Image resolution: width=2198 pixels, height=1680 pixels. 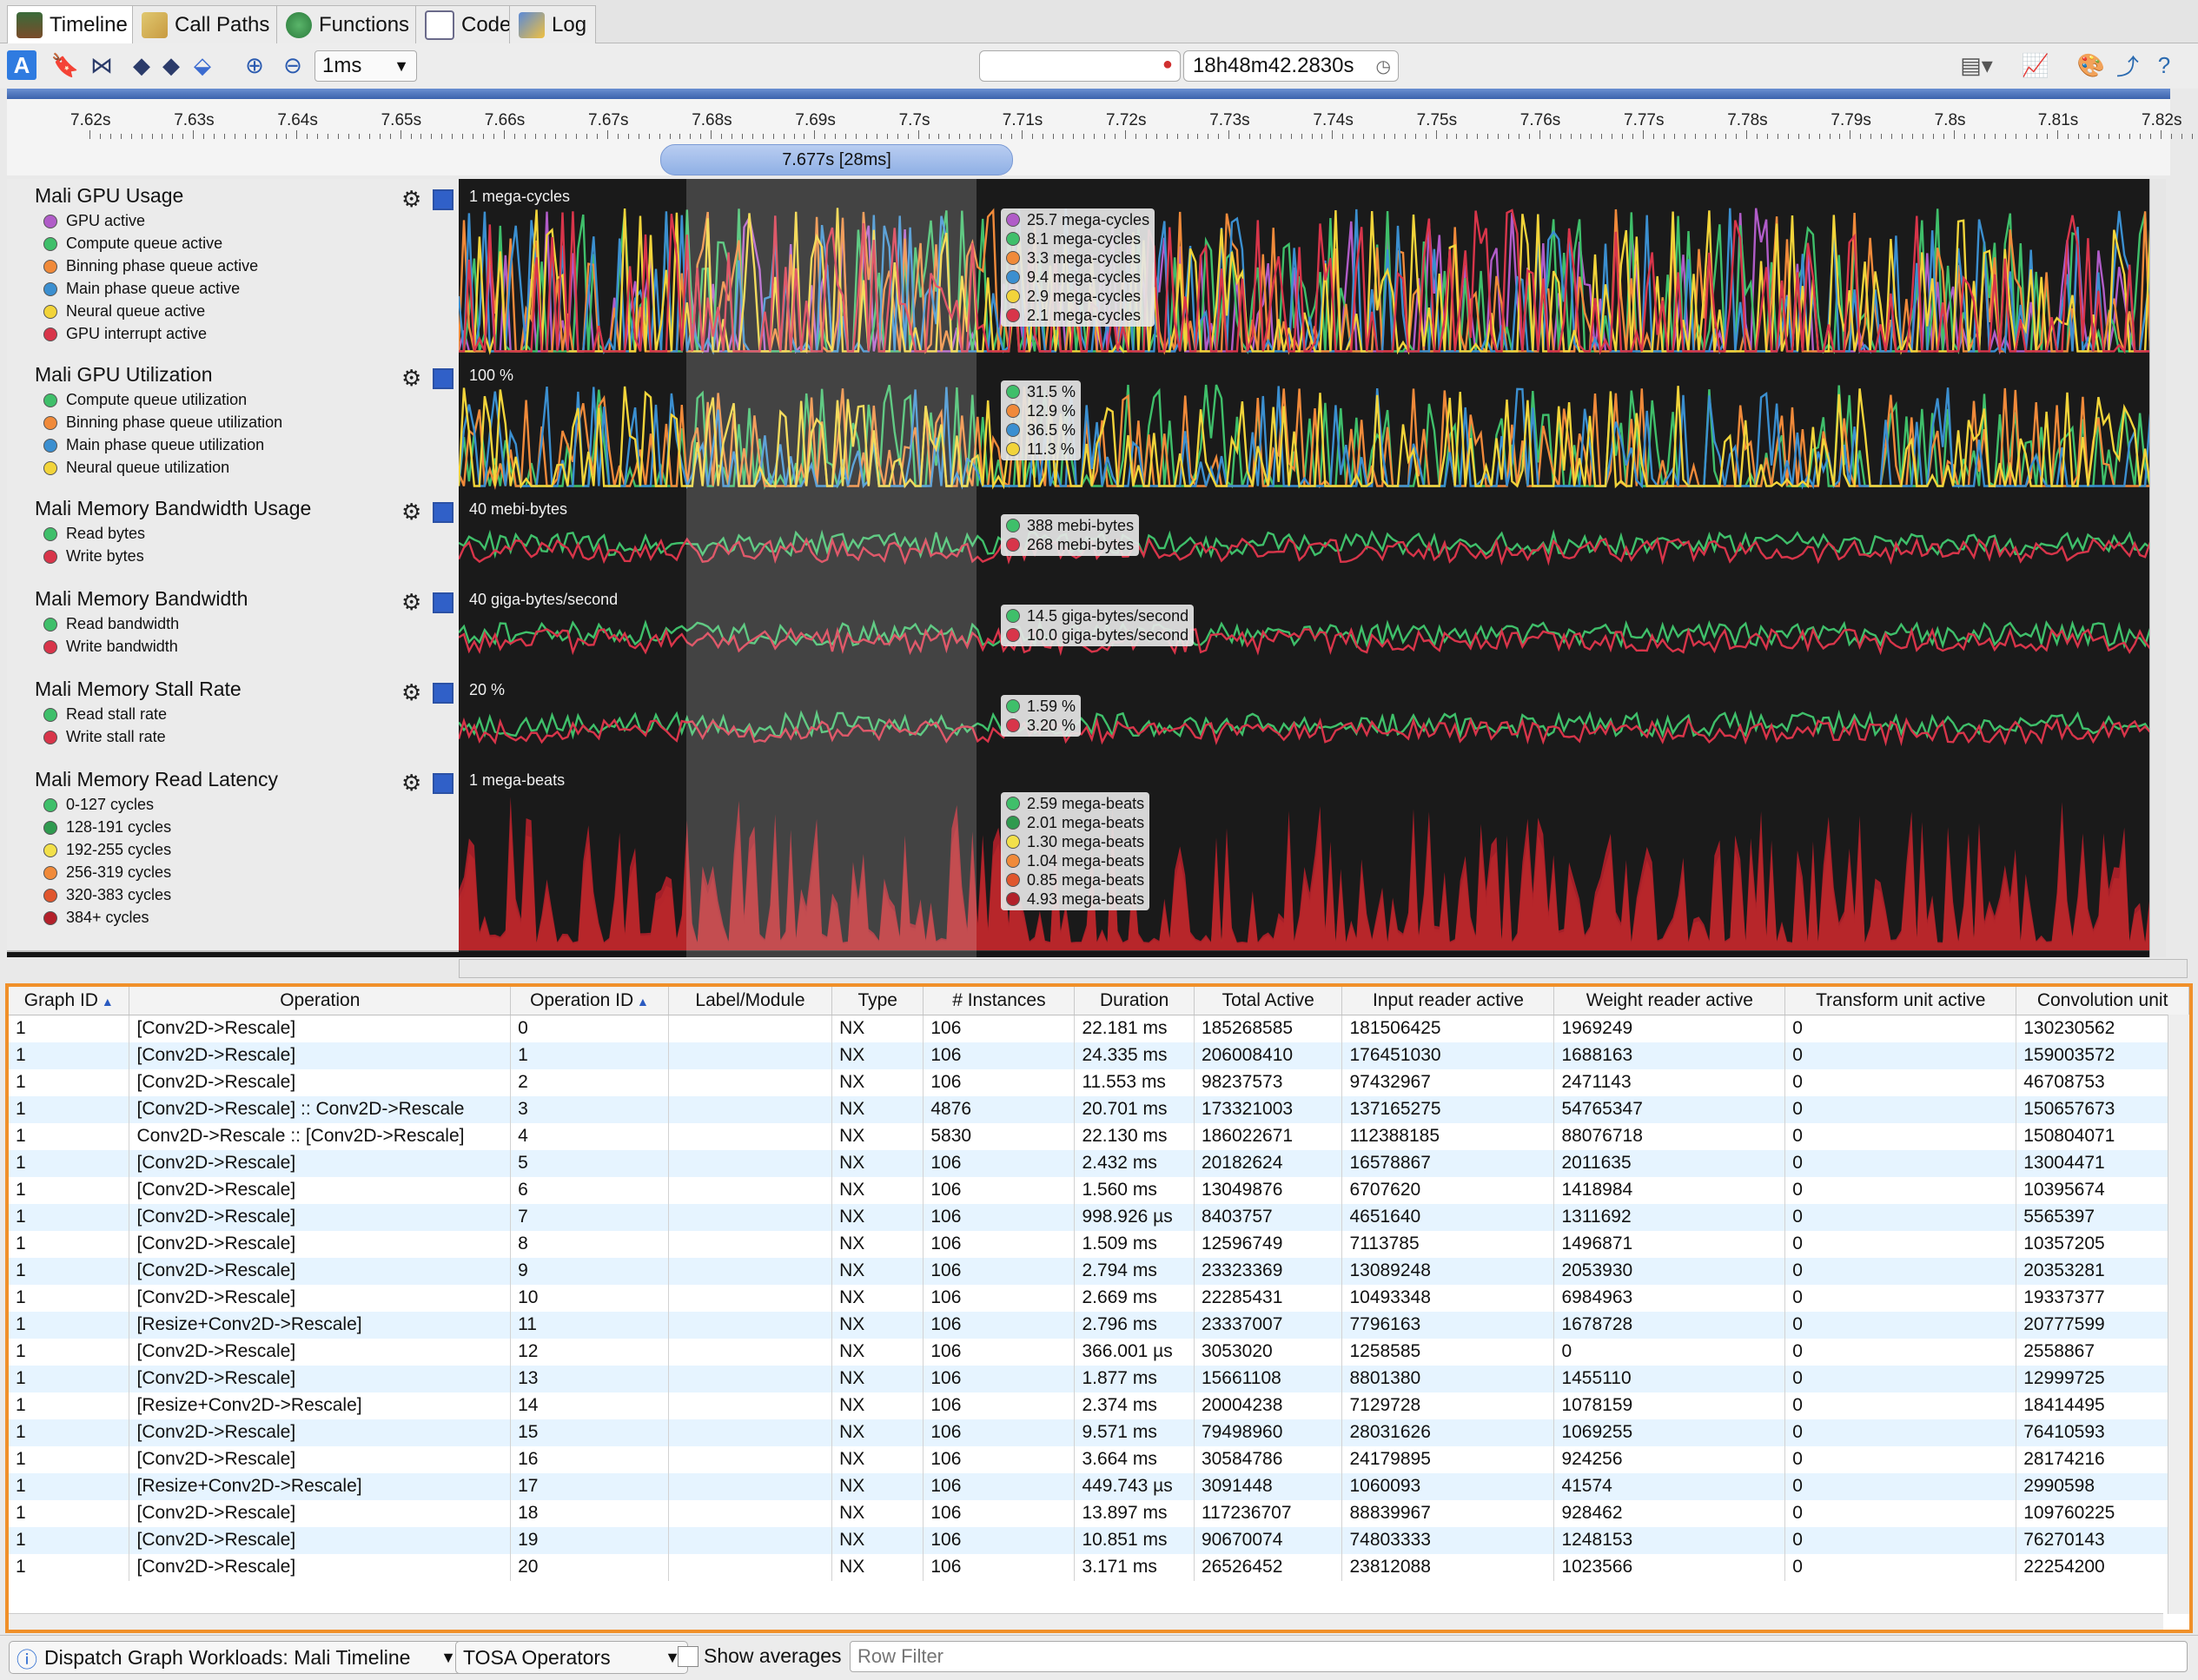 I want to click on marker-left-icon: ◆, so click(x=141, y=65).